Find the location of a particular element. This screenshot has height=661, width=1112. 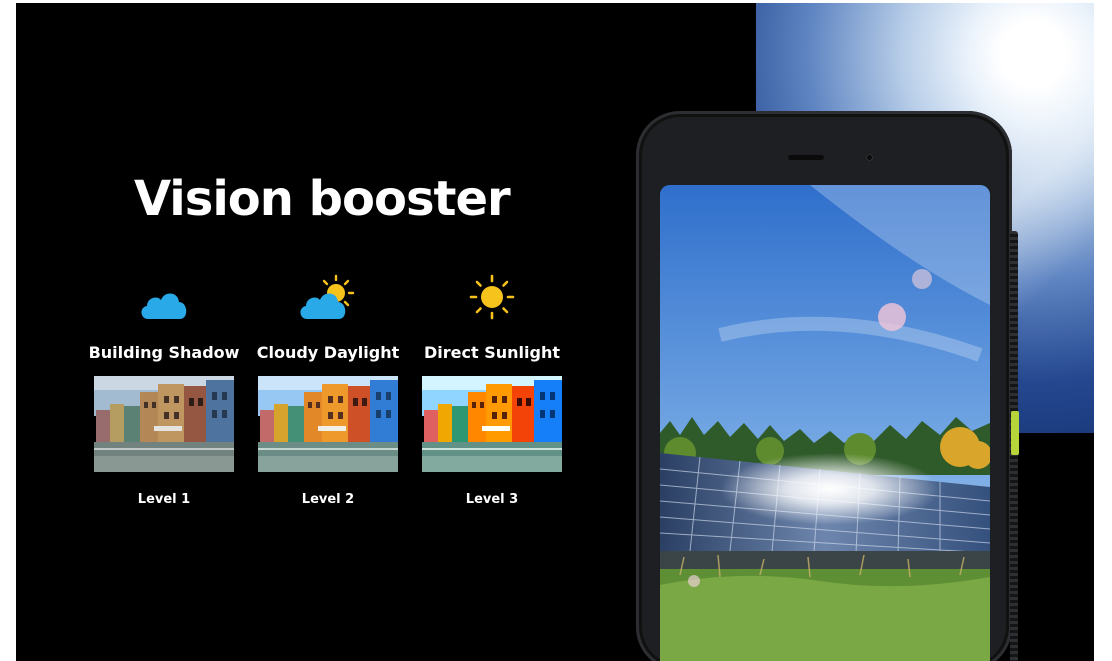

mode-direct-sunlight: Direct Sunlight Level 3 is located at coordinates (492, 390).